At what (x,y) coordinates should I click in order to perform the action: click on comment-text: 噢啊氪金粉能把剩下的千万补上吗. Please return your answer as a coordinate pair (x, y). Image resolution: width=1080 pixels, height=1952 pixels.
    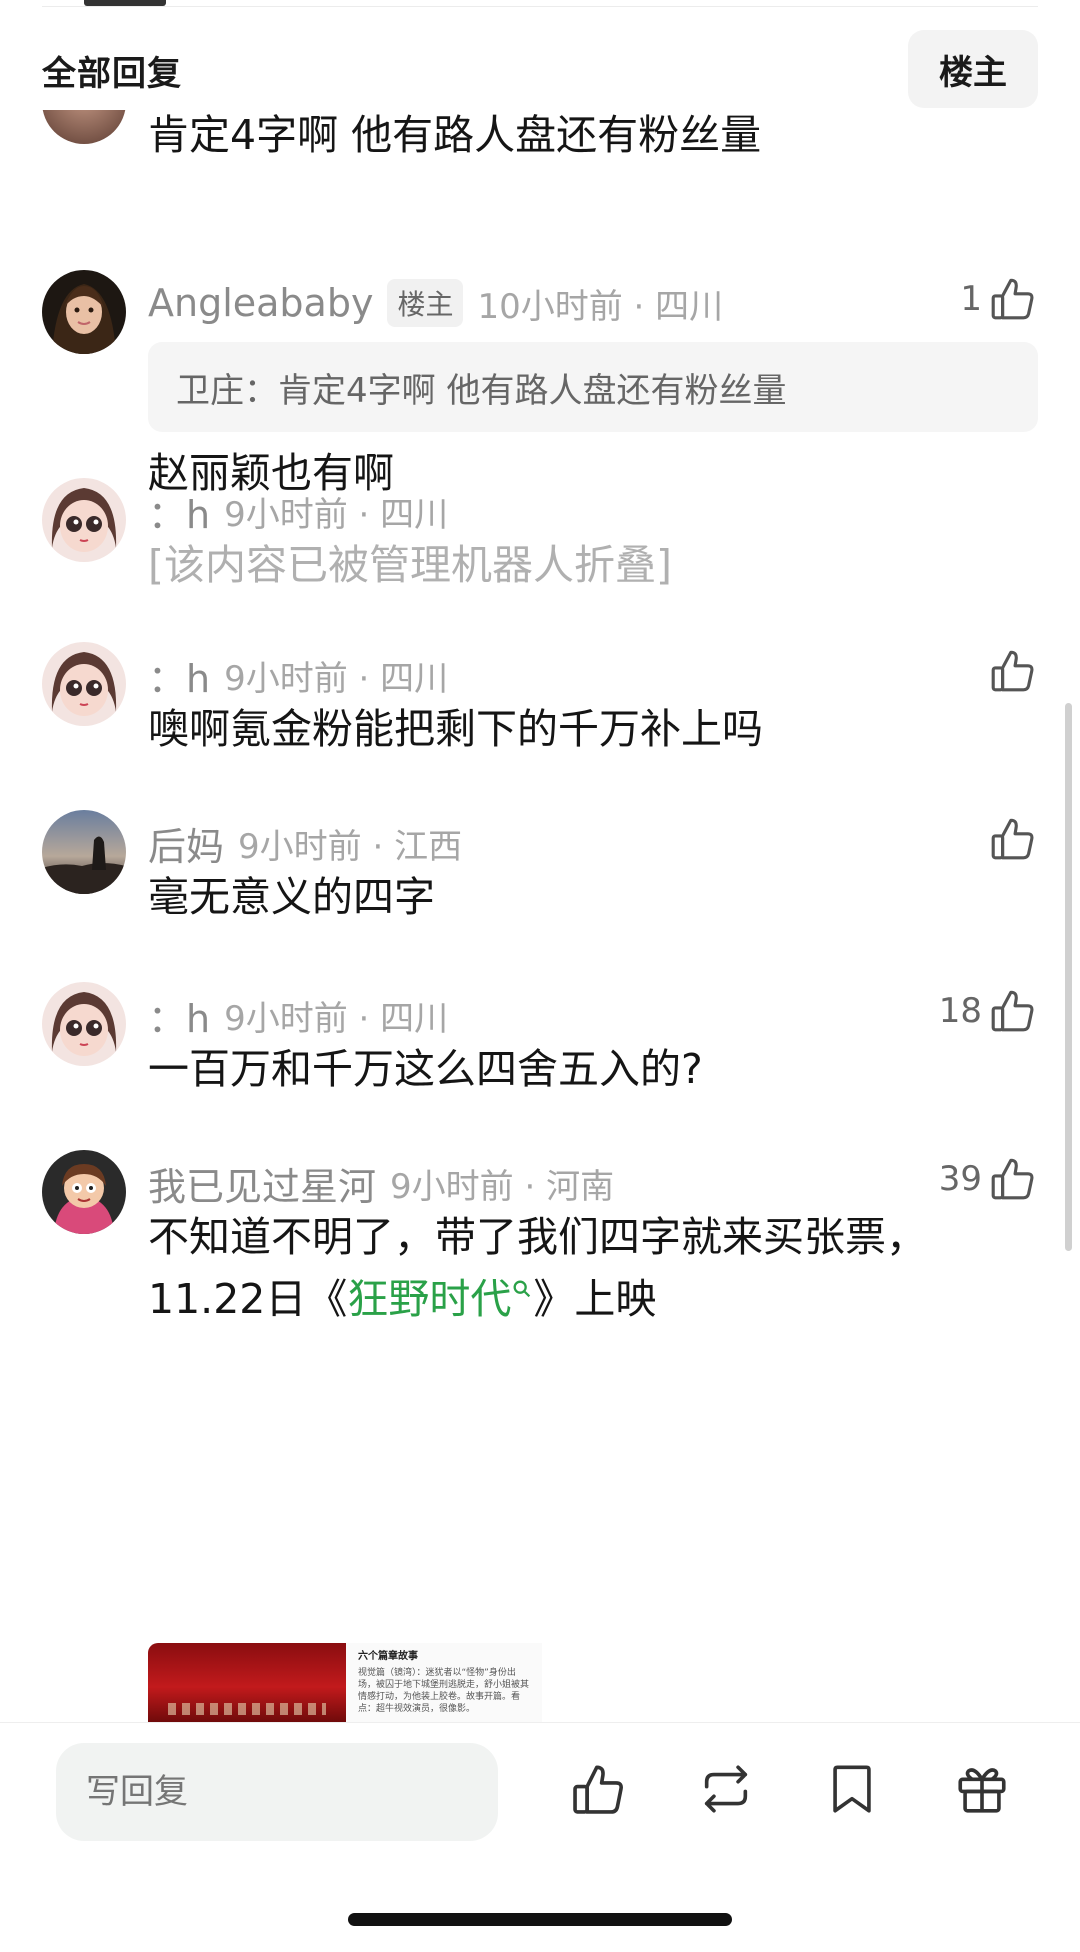
    Looking at the image, I should click on (455, 729).